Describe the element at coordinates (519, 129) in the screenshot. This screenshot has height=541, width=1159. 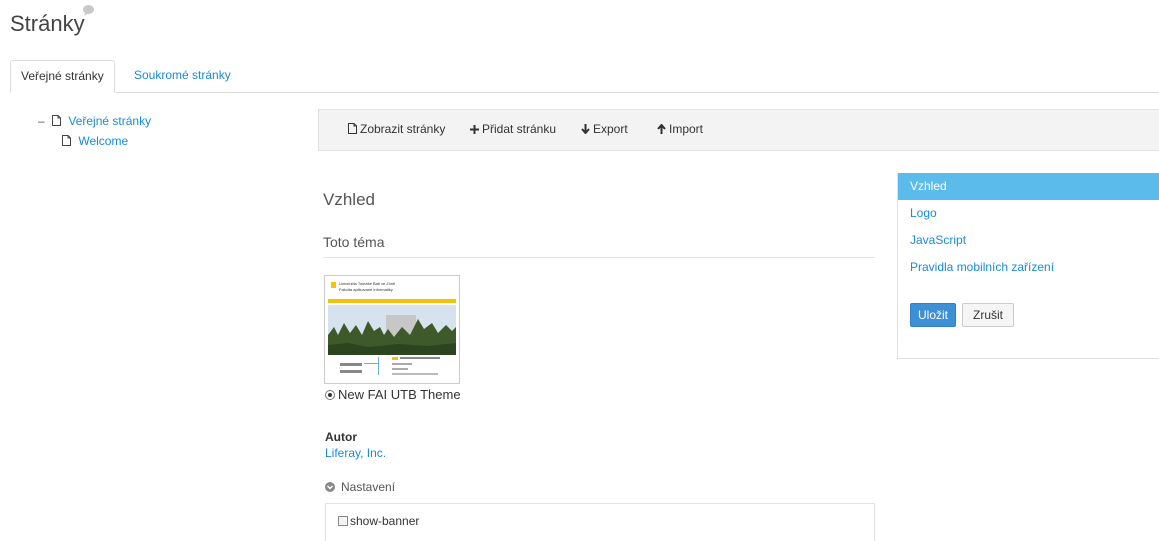
I see `add-page-label: Přidat stránku` at that location.